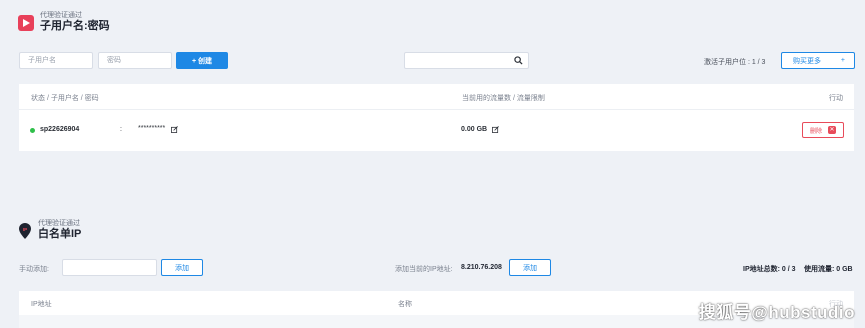  I want to click on manual-add-label: 手动添加:, so click(34, 269).